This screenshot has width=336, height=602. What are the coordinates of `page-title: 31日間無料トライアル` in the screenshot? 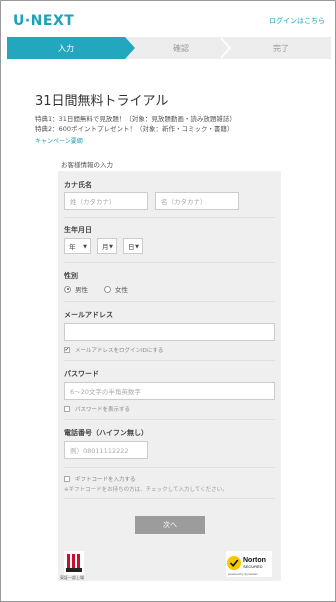 It's located at (102, 101).